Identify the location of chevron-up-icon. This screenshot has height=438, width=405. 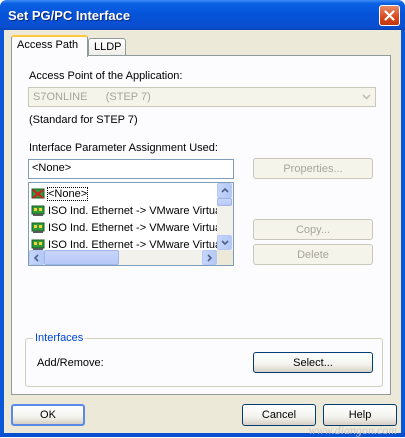
(224, 190).